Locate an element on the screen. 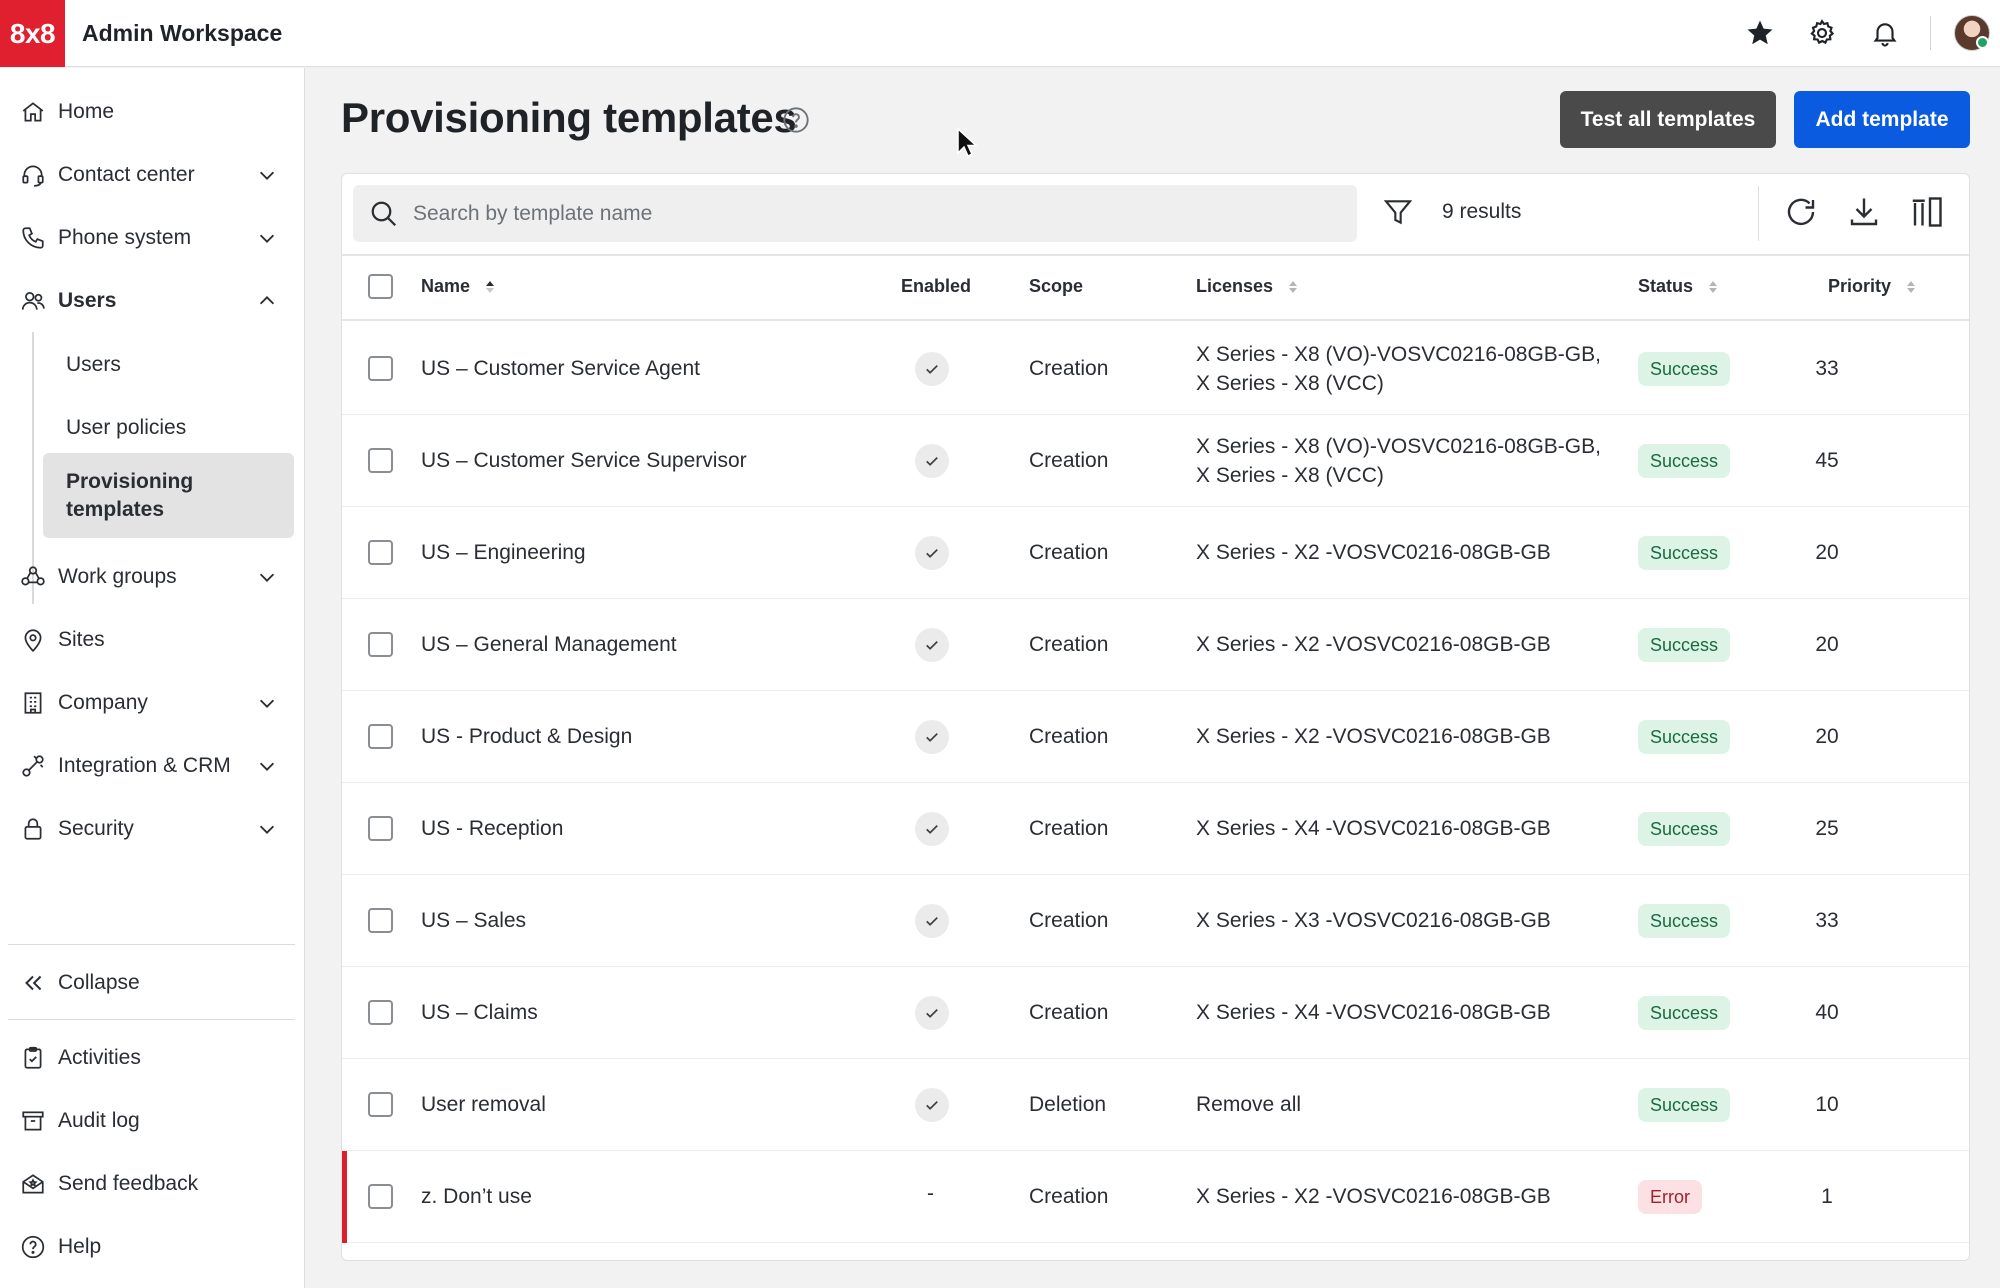  users-icon is located at coordinates (33, 301).